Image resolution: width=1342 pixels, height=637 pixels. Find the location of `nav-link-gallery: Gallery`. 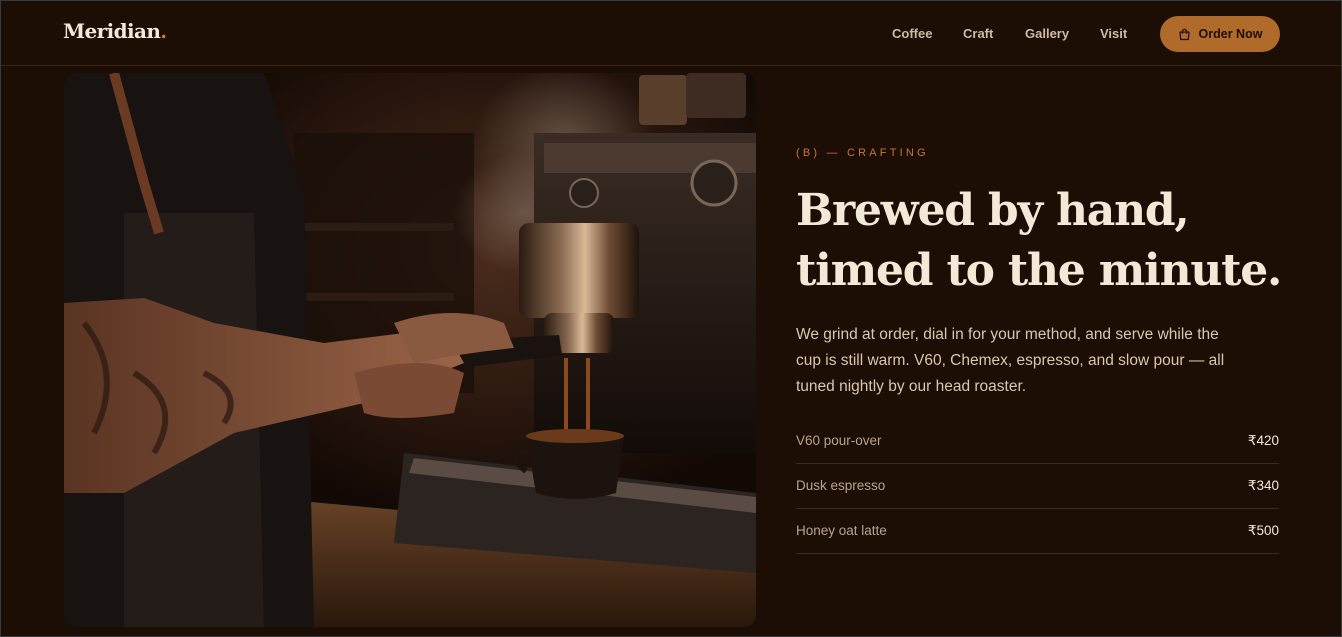

nav-link-gallery: Gallery is located at coordinates (1047, 33).